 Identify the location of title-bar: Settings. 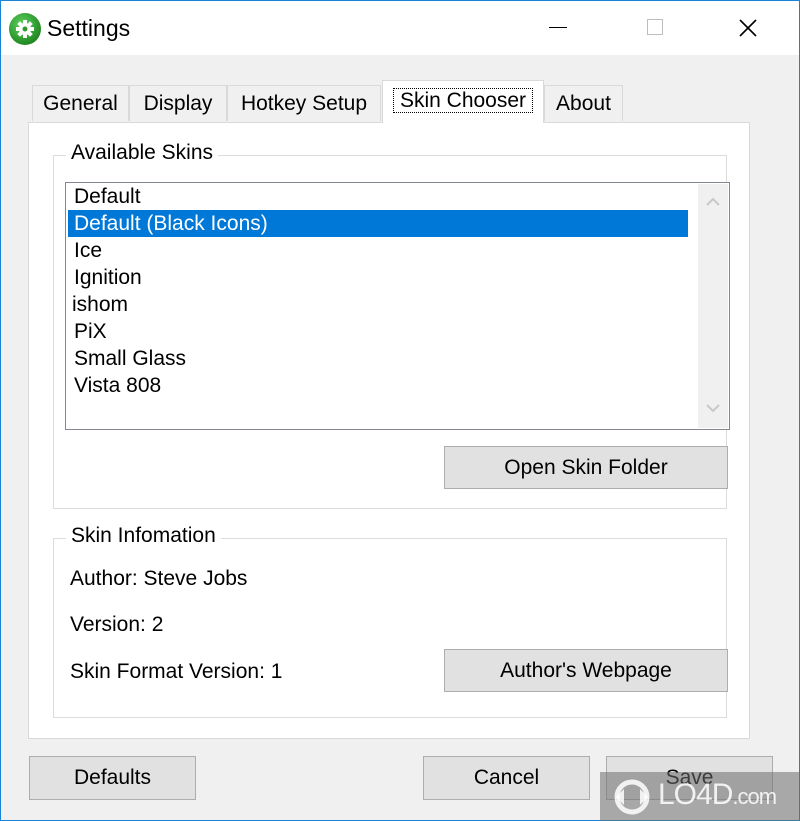
(400, 28).